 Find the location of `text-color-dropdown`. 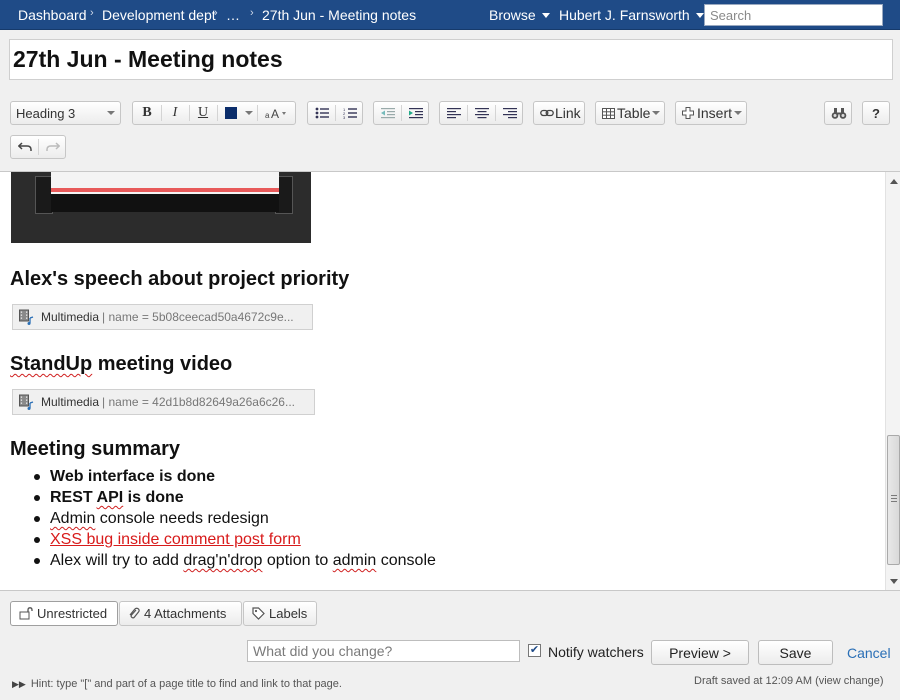

text-color-dropdown is located at coordinates (249, 113).